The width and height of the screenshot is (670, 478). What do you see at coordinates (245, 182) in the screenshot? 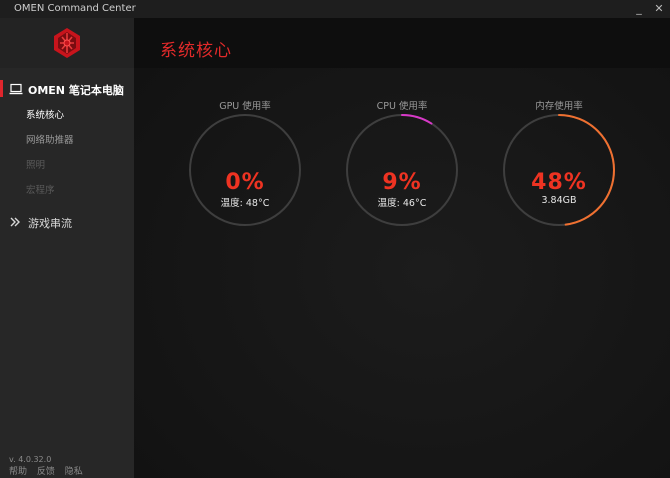
I see `gauge-value: 0%` at bounding box center [245, 182].